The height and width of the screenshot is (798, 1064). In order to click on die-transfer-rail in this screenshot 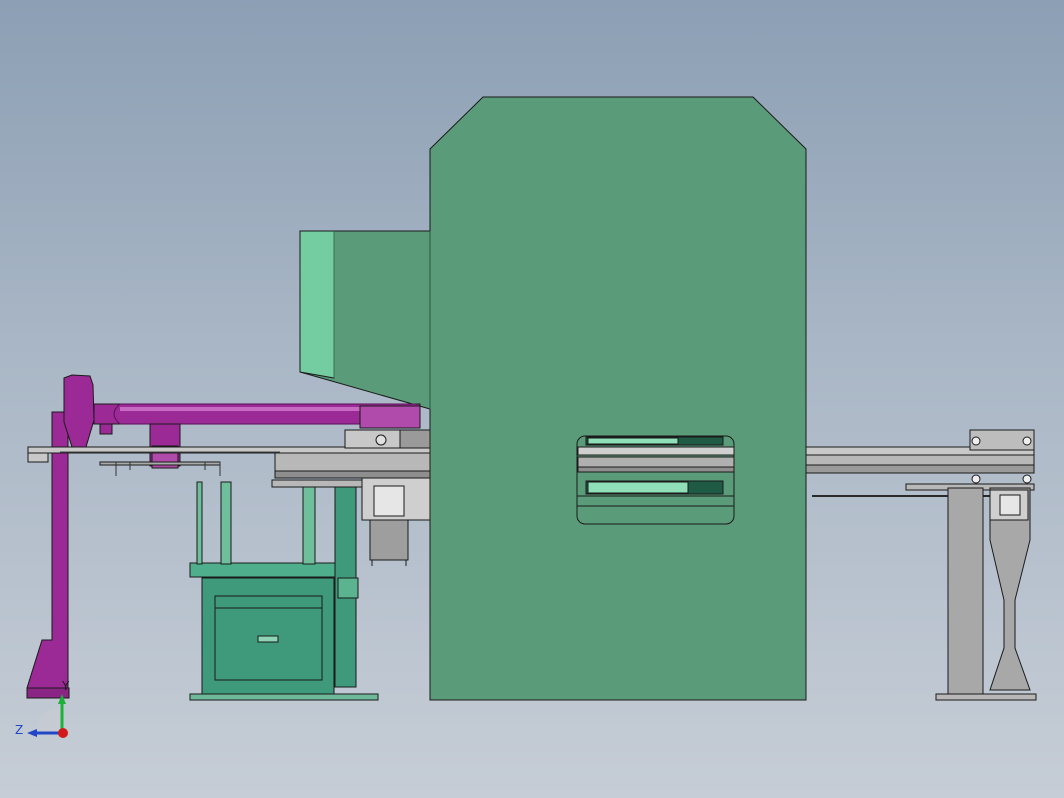, I will do `click(656, 459)`.